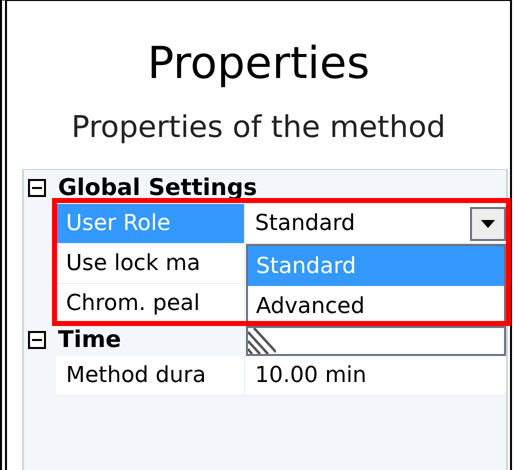 This screenshot has width=515, height=470. Describe the element at coordinates (262, 341) in the screenshot. I see `hatch-icon` at that location.